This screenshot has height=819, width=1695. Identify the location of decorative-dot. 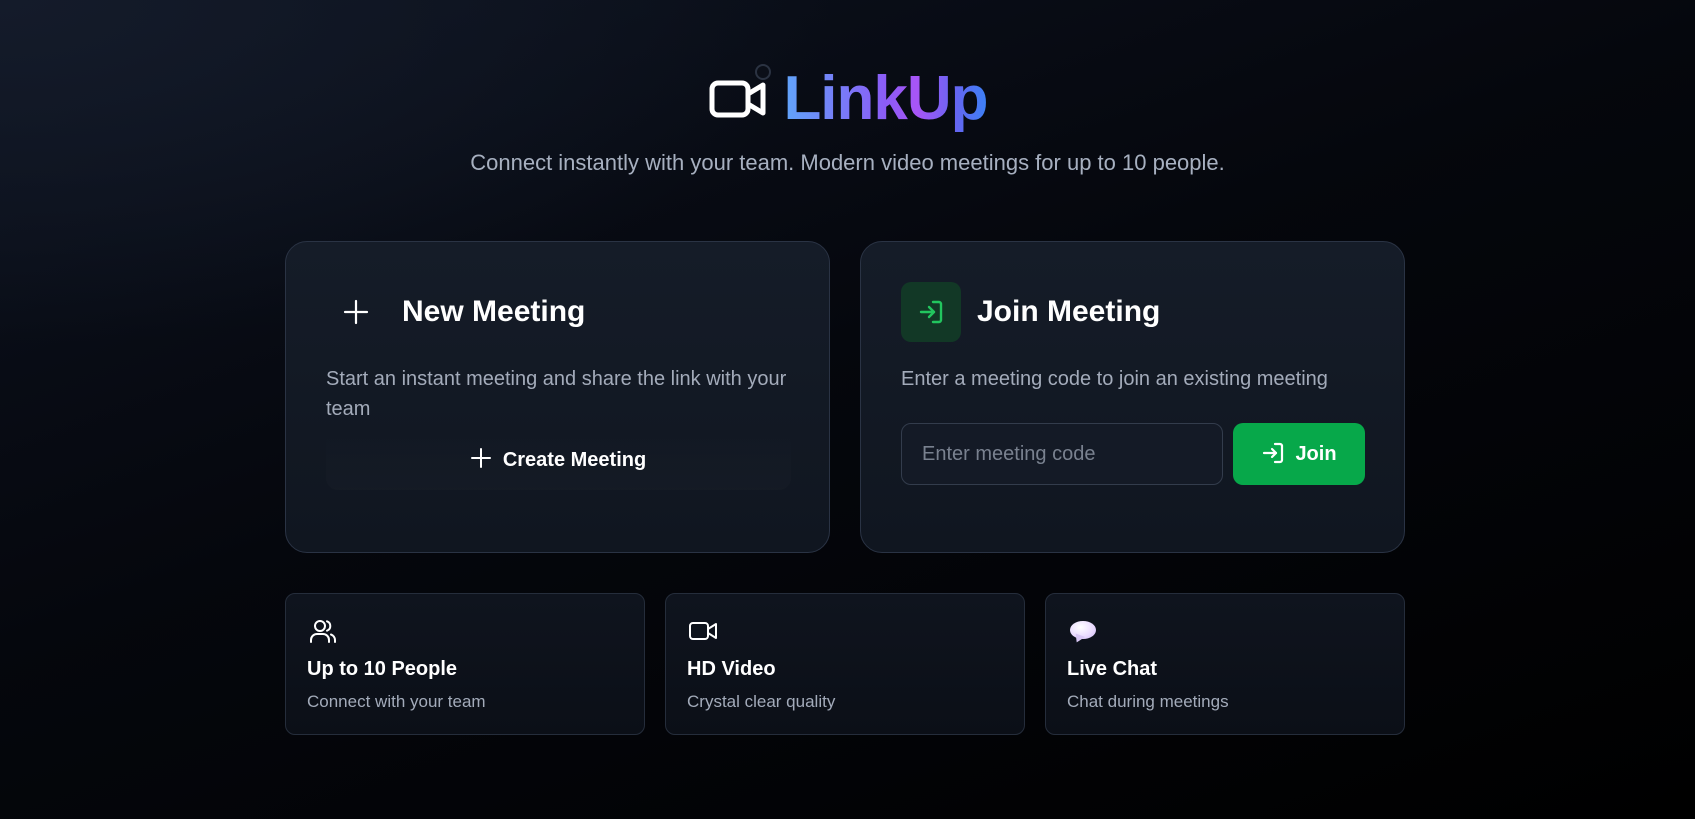
(763, 72).